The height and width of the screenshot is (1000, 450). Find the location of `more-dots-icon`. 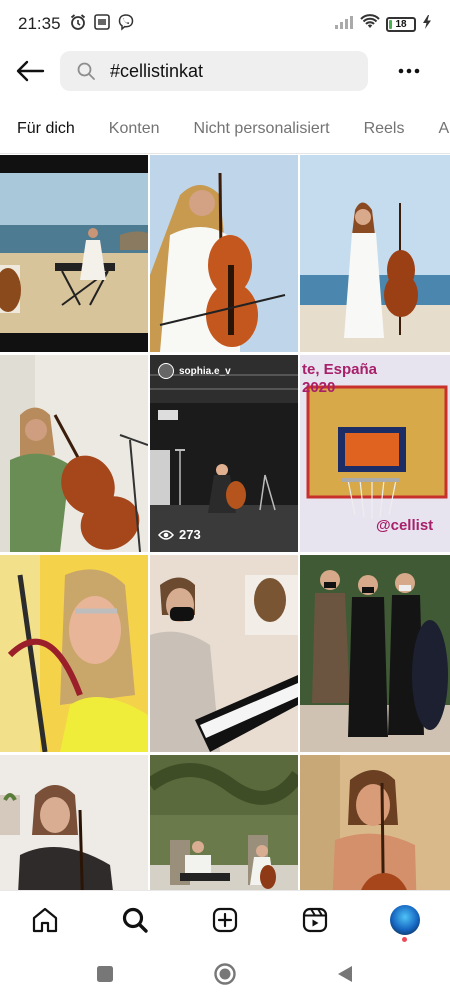

more-dots-icon is located at coordinates (409, 71).